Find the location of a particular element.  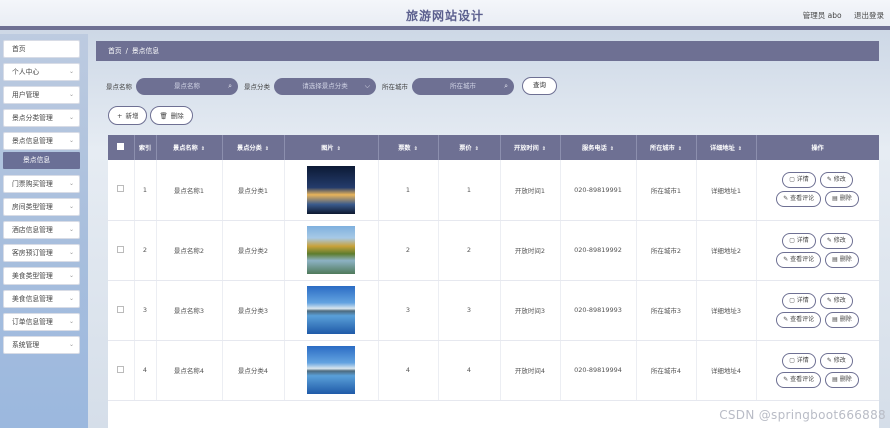

sidebar-item: 美食信息管理 ⌄ is located at coordinates (41, 299).